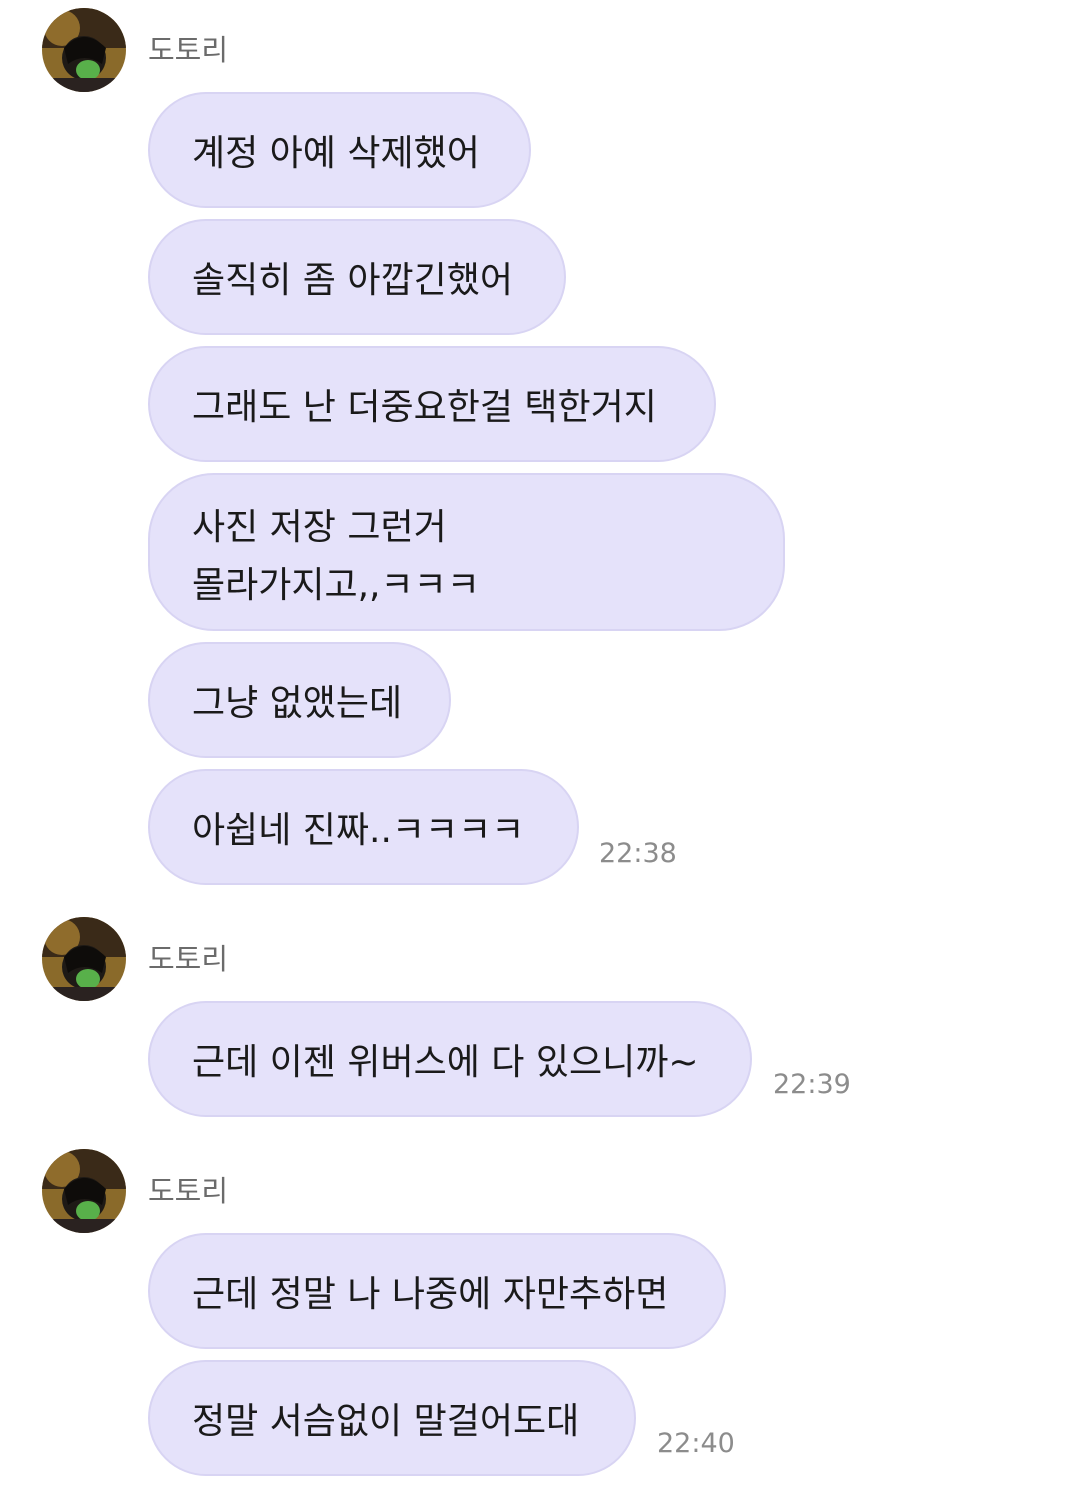  I want to click on message-bubble: 그냥 없앴는데, so click(299, 700).